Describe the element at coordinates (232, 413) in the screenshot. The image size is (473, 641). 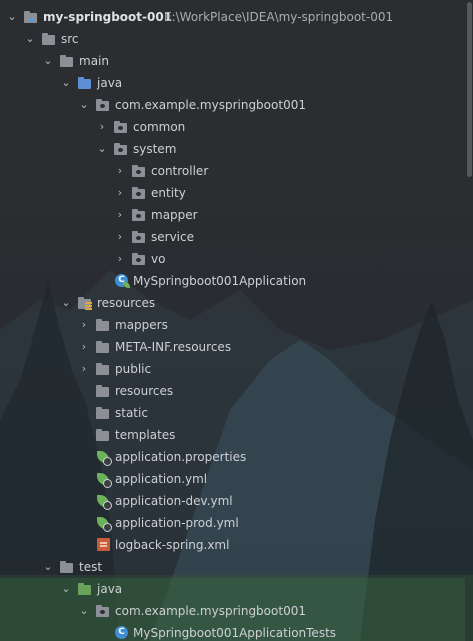
I see `tree-row-static: static` at that location.